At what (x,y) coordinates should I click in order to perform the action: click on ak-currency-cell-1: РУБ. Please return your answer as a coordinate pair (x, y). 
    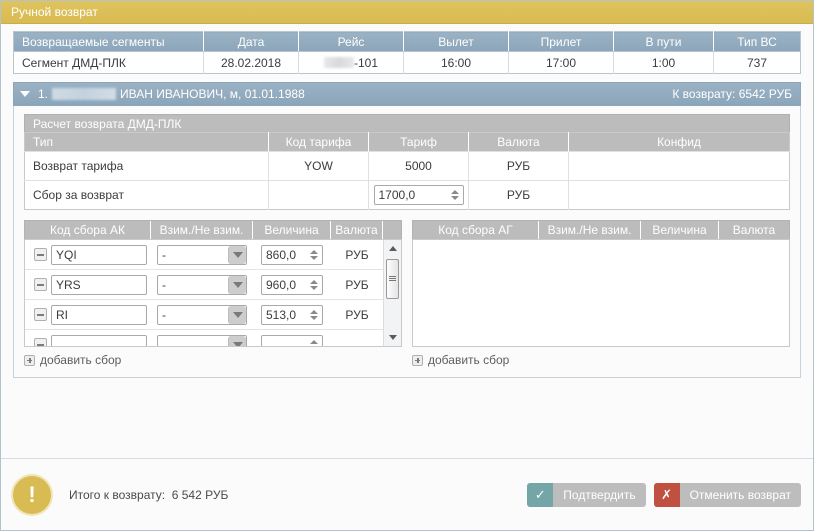
    Looking at the image, I should click on (357, 284).